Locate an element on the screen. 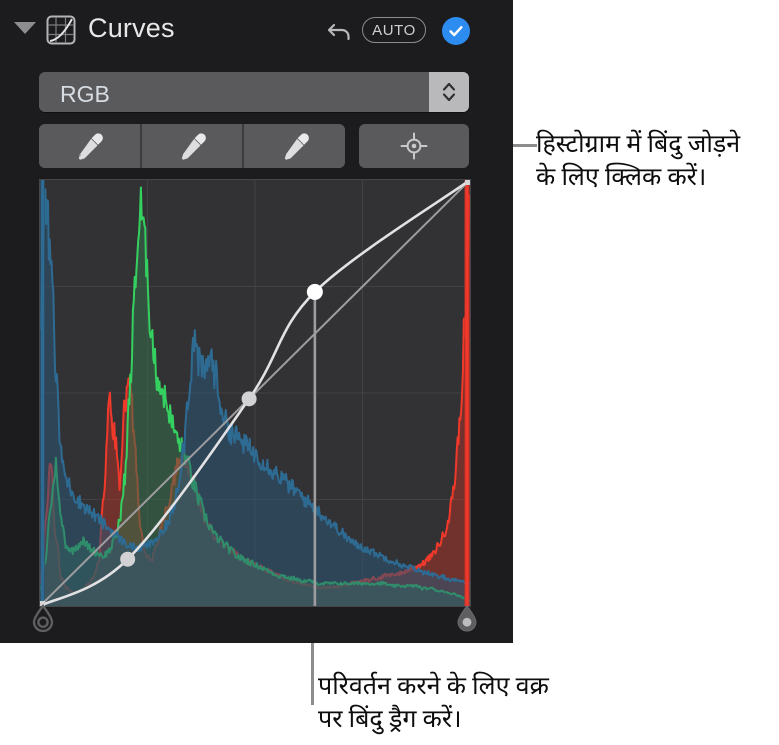 The width and height of the screenshot is (779, 745). set-white-point-eyedropper is located at coordinates (294, 146).